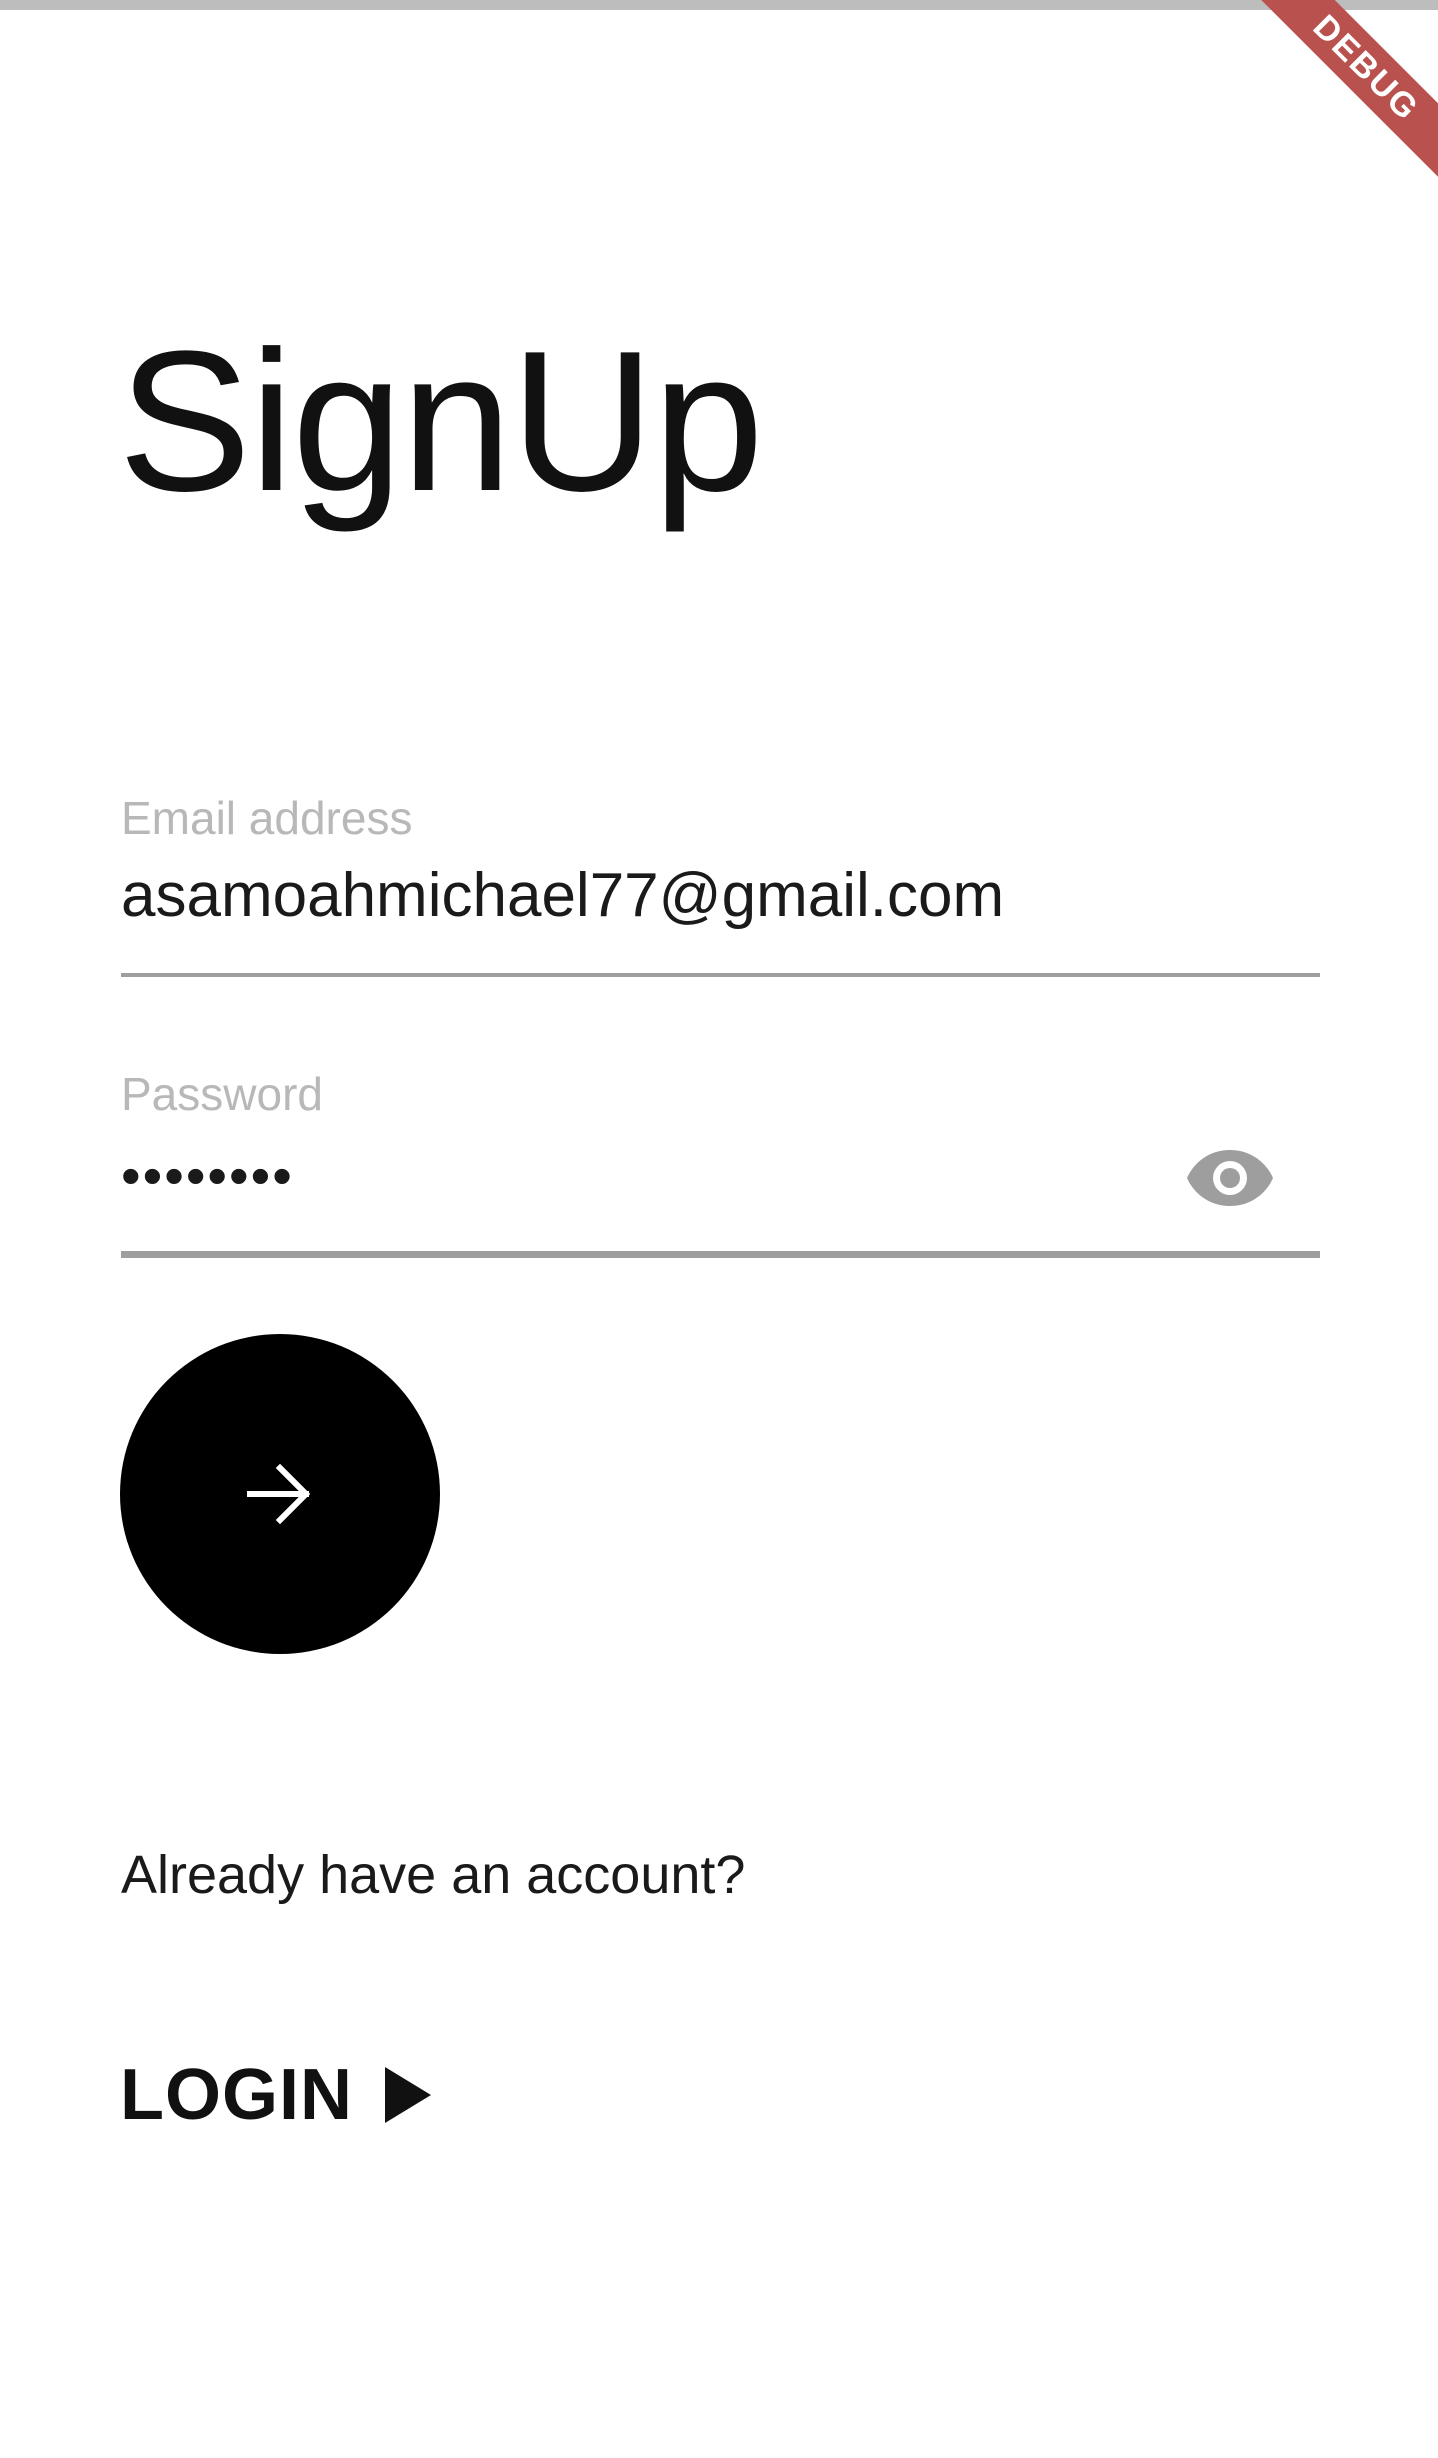  I want to click on login-button: LOGIN, so click(275, 2095).